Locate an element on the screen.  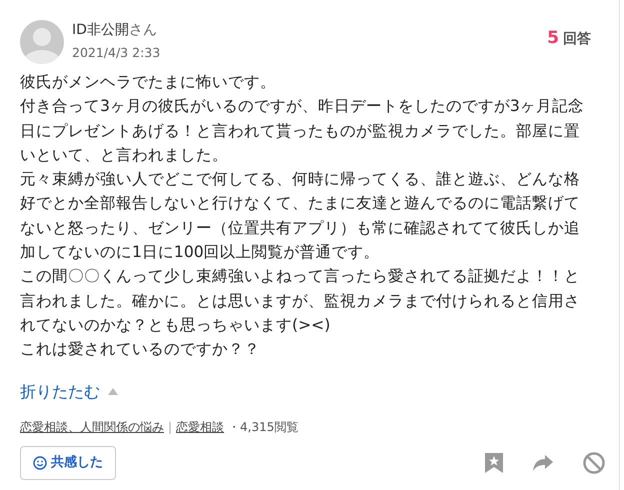
category-link: 恋愛相談、人間関係の悩み is located at coordinates (92, 427).